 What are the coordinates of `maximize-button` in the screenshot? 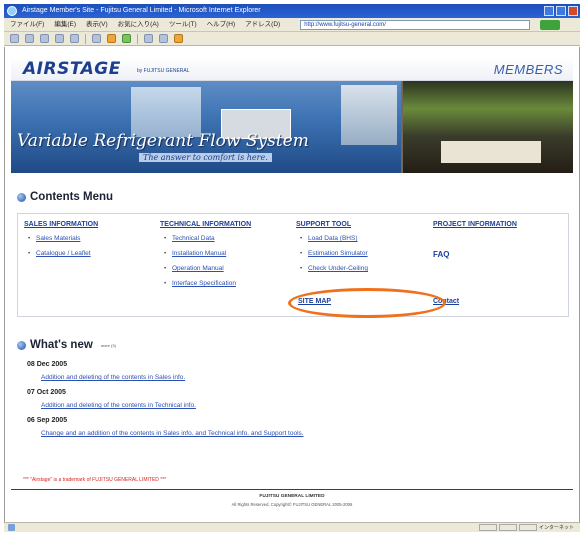 It's located at (561, 11).